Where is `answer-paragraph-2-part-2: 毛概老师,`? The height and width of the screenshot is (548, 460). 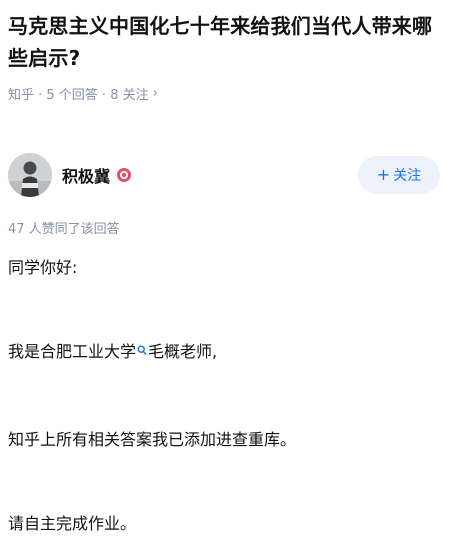 answer-paragraph-2-part-2: 毛概老师, is located at coordinates (183, 351).